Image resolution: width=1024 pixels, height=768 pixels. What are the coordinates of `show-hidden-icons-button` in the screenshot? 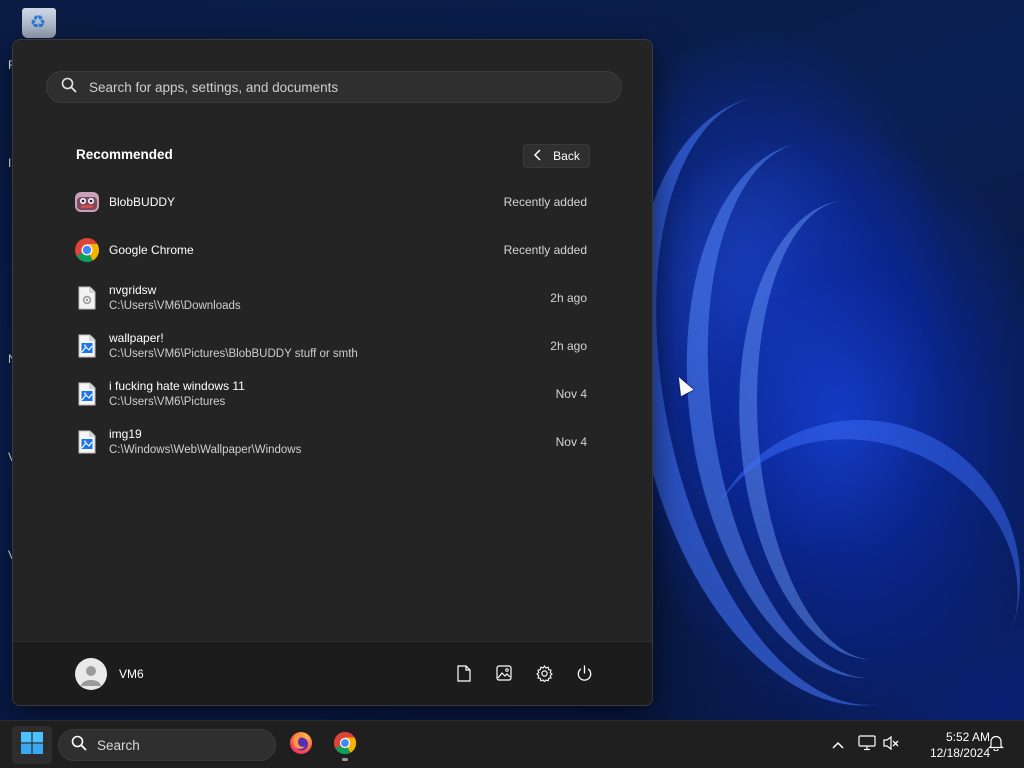 It's located at (838, 745).